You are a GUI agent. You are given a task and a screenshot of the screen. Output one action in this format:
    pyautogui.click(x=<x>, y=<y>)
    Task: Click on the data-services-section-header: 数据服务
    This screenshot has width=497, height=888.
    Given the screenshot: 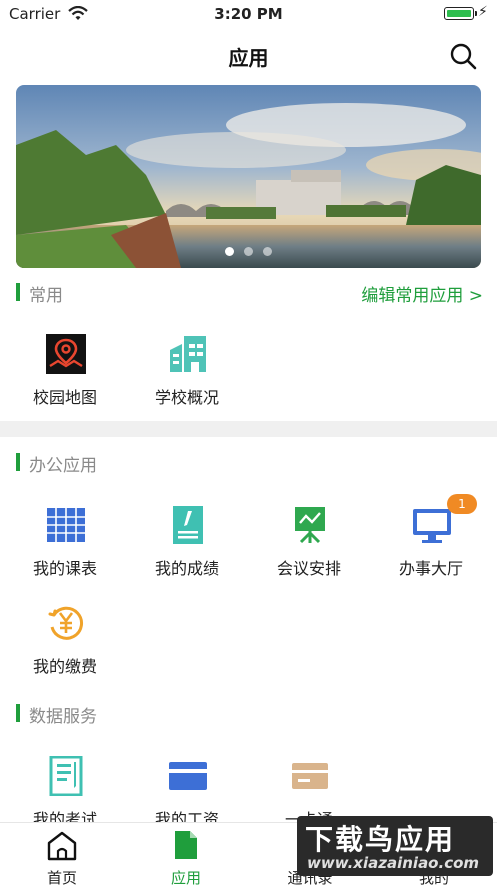 What is the action you would take?
    pyautogui.click(x=248, y=713)
    